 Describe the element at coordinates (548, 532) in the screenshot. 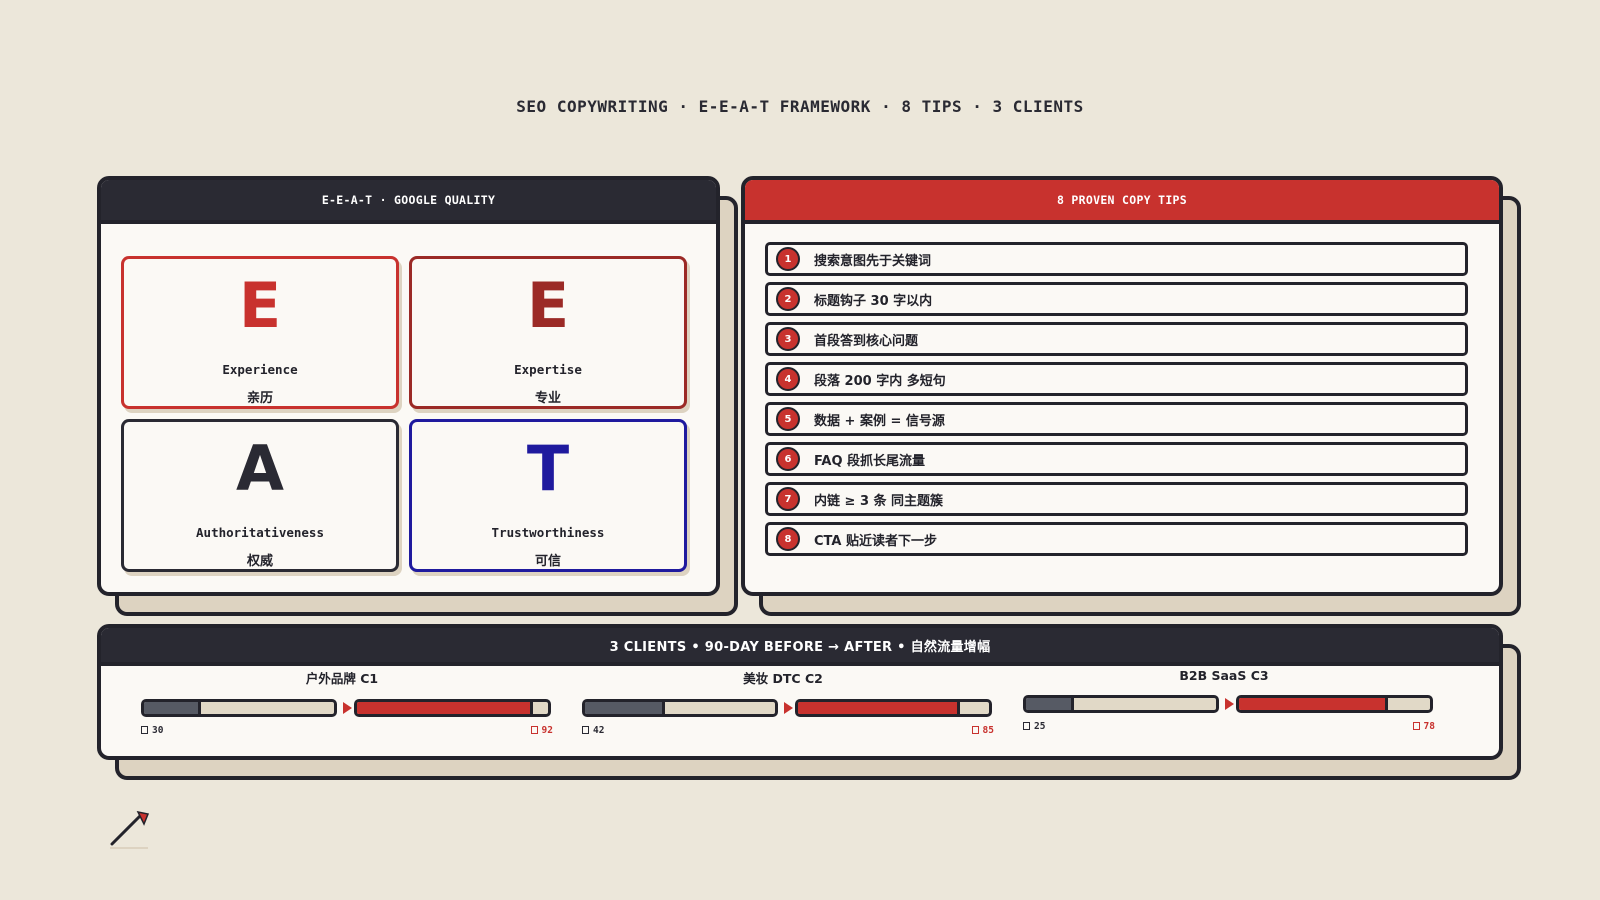

I see `eeat-english-label: Trustworthiness` at that location.